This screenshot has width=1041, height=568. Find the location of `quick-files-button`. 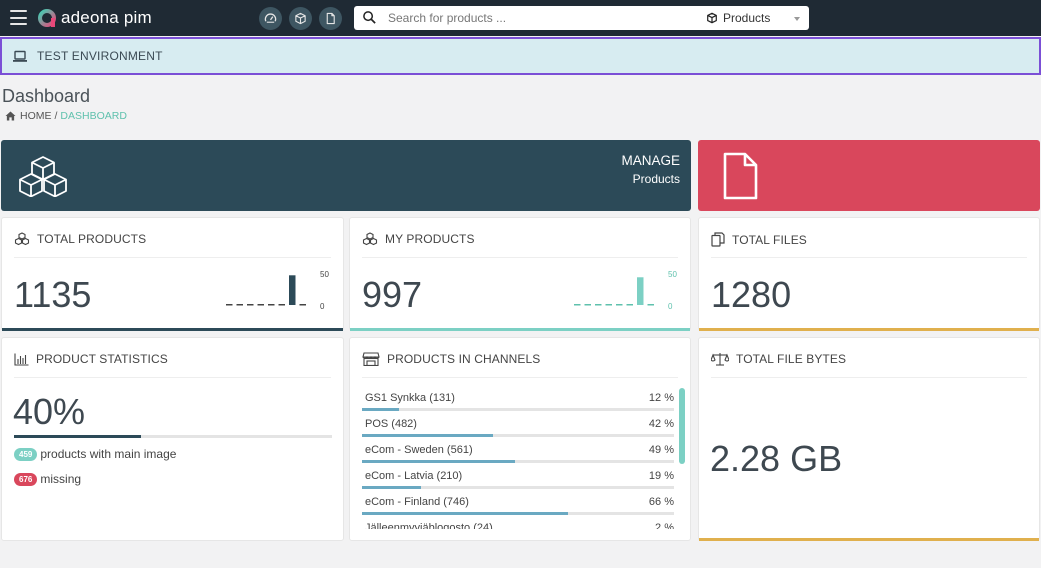

quick-files-button is located at coordinates (330, 18).